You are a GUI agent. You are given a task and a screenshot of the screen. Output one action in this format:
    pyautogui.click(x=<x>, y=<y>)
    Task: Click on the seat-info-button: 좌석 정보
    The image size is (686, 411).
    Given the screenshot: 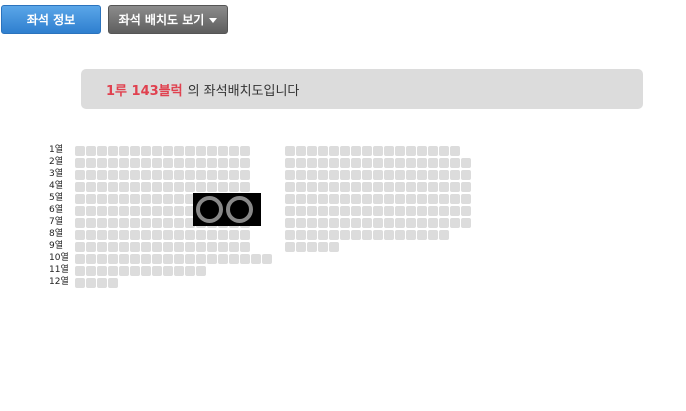 What is the action you would take?
    pyautogui.click(x=51, y=19)
    